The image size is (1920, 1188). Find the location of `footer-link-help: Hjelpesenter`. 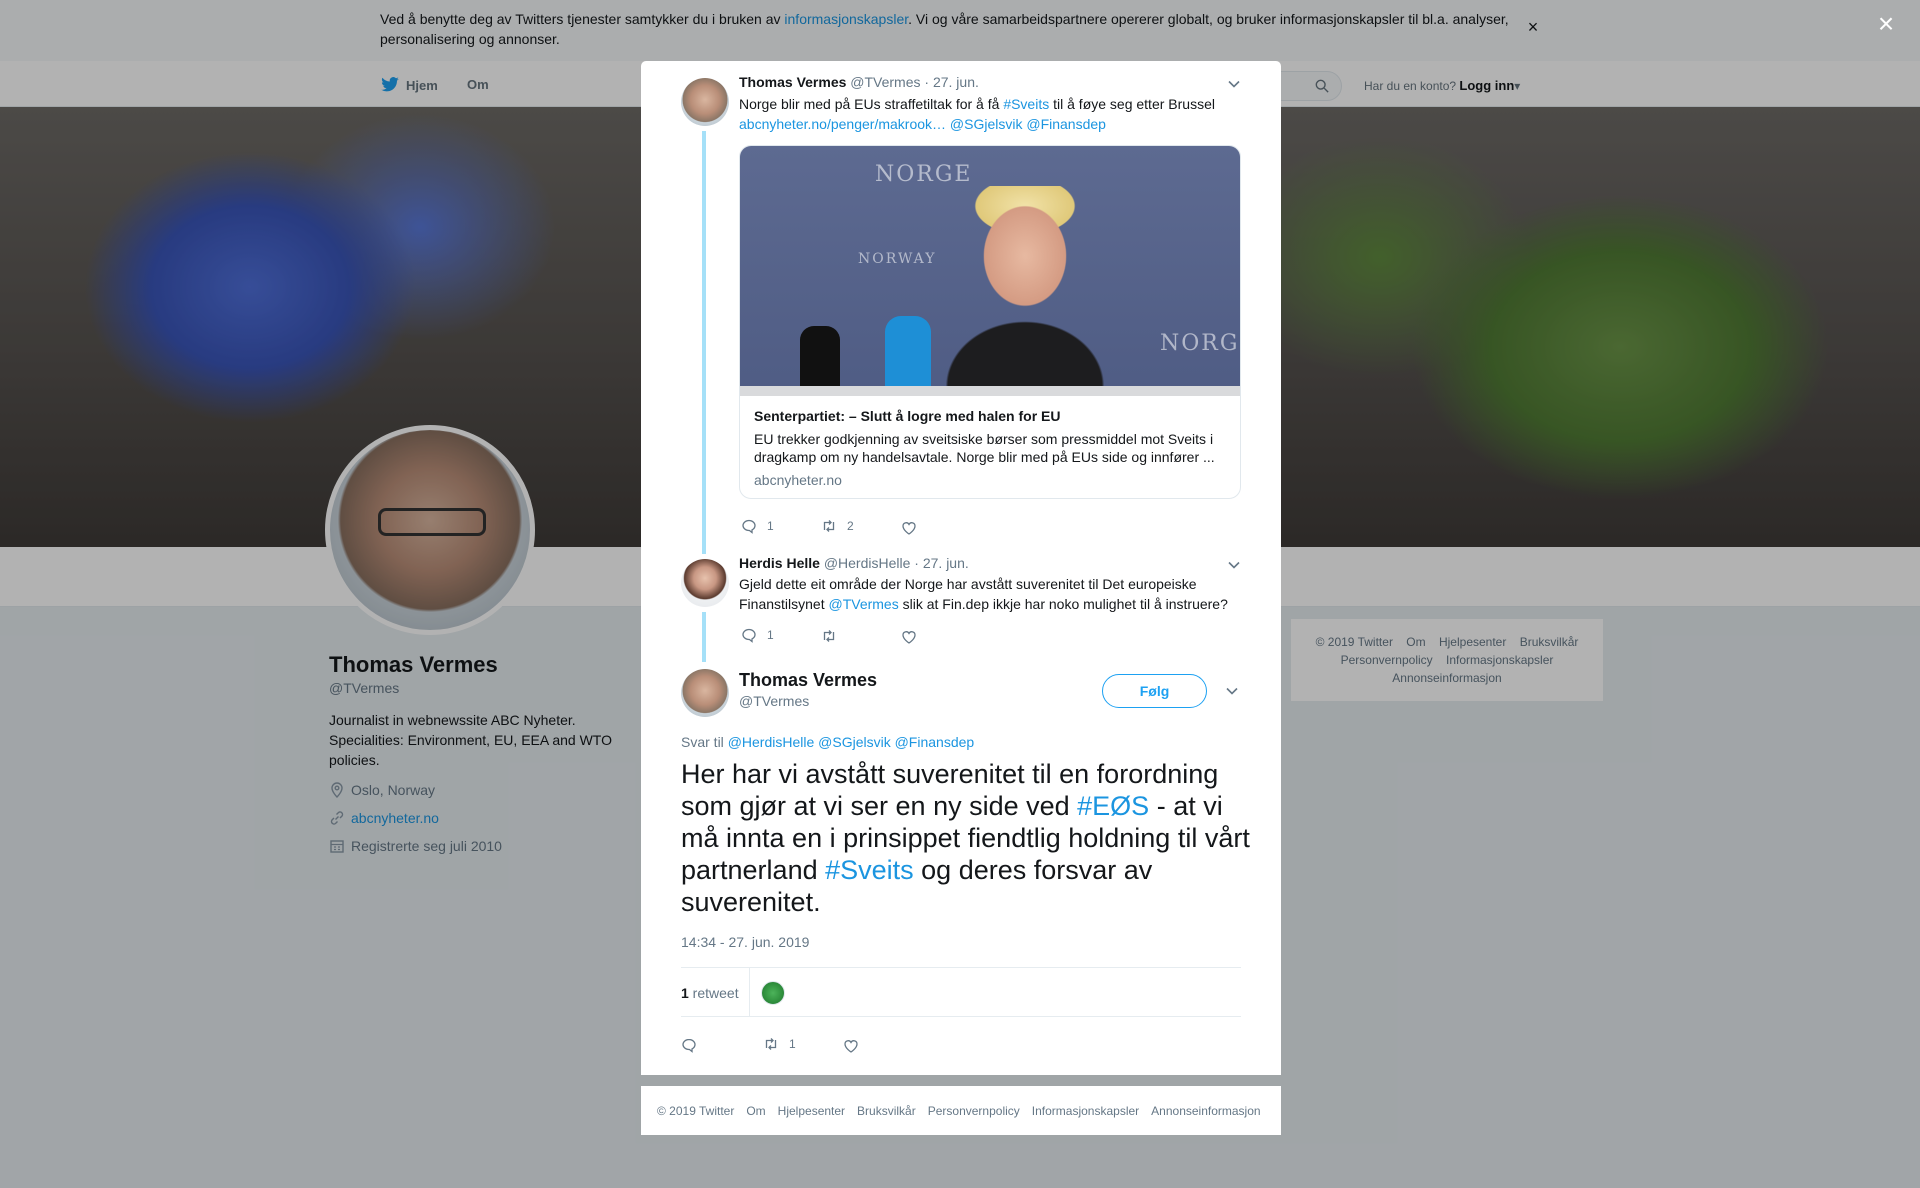

footer-link-help: Hjelpesenter is located at coordinates (811, 1111).